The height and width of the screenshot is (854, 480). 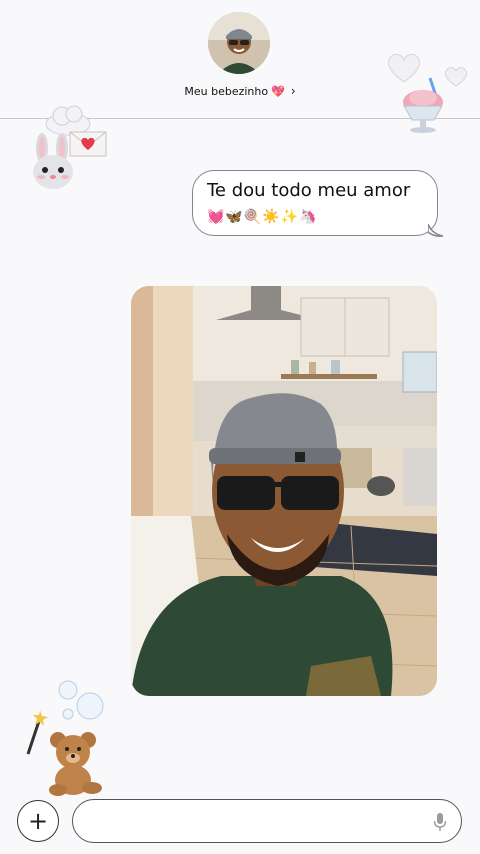 I want to click on add-attachment-button: +, so click(x=38, y=821).